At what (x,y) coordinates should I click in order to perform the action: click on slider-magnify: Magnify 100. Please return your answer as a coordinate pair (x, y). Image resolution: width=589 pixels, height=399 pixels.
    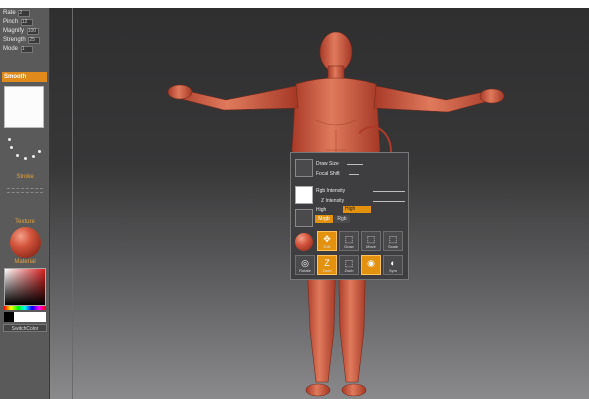
    Looking at the image, I should click on (21, 31).